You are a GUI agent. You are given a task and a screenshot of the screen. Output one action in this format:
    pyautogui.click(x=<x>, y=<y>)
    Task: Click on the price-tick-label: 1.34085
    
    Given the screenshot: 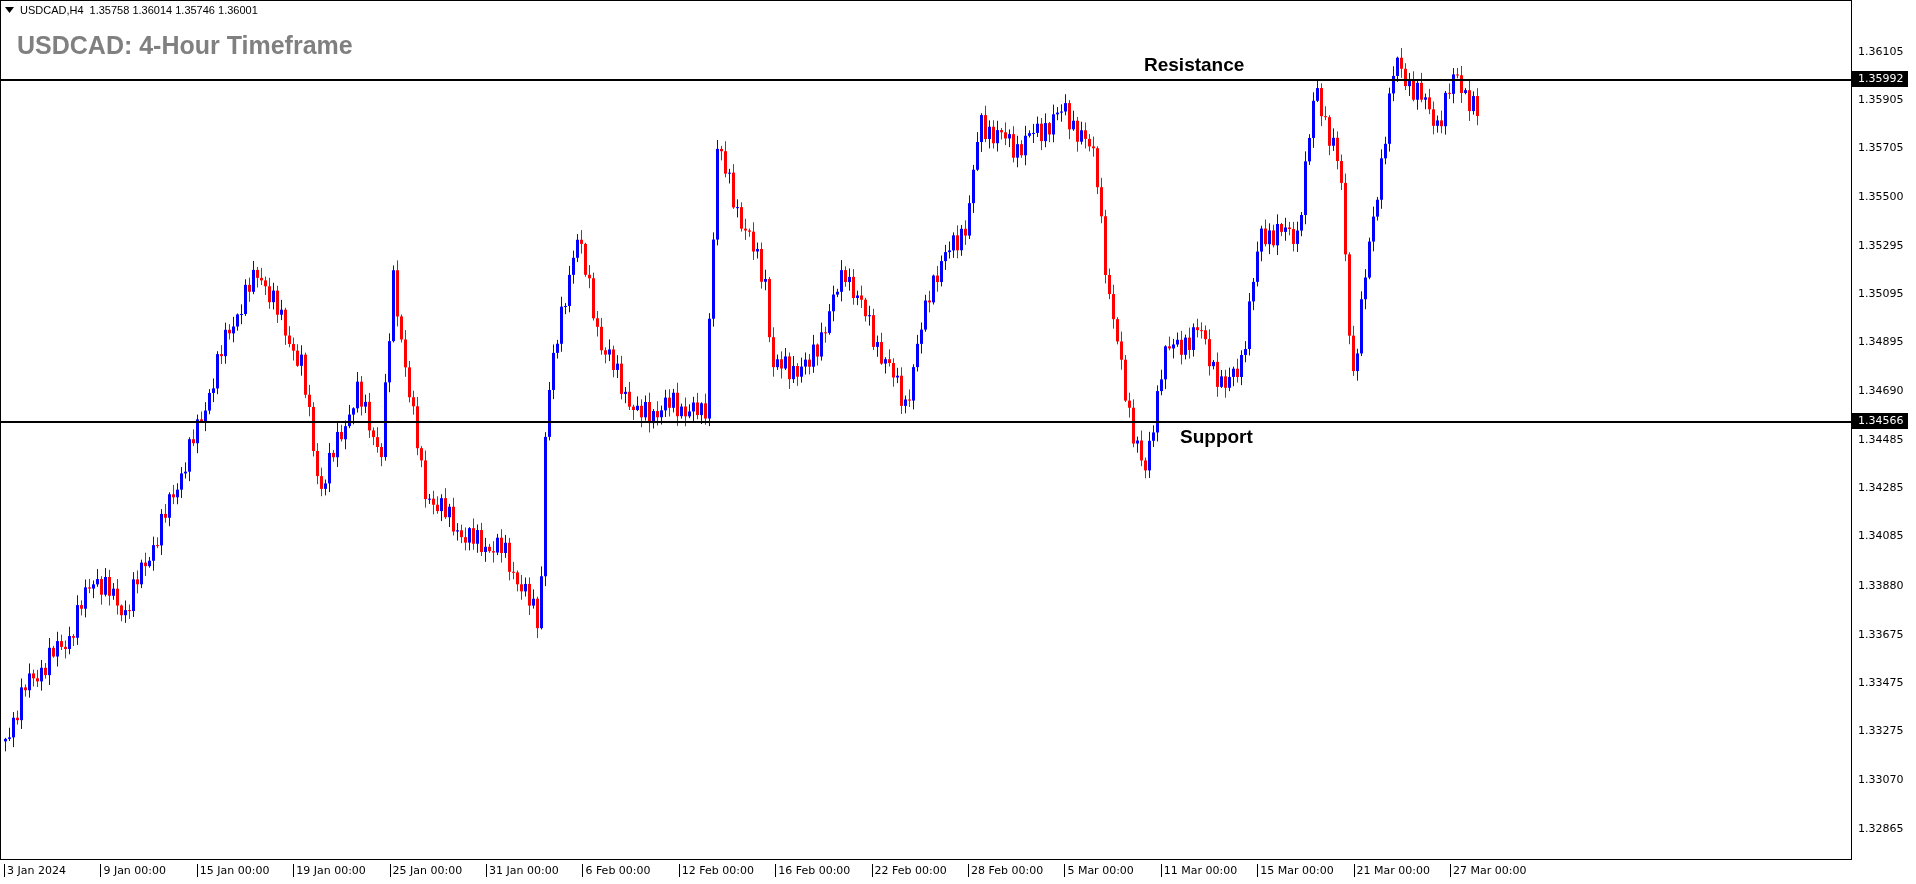 What is the action you would take?
    pyautogui.click(x=1881, y=536)
    